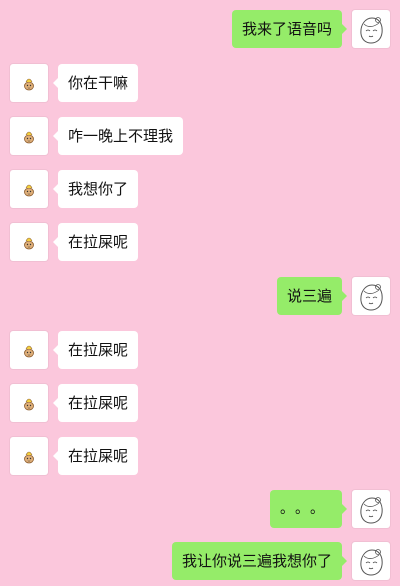  Describe the element at coordinates (200, 512) in the screenshot. I see `message-row-outgoing: 。。。` at that location.